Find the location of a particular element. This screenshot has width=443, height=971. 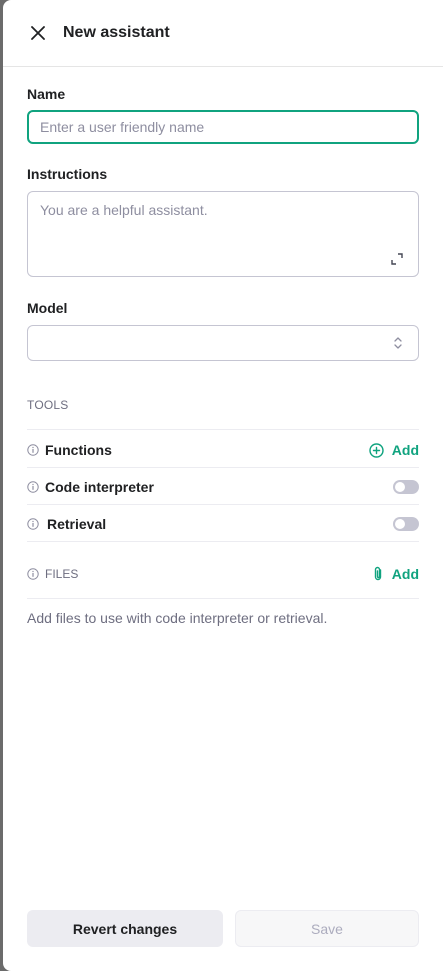

tool-row-code-interpreter: Code interpreter is located at coordinates (223, 487).